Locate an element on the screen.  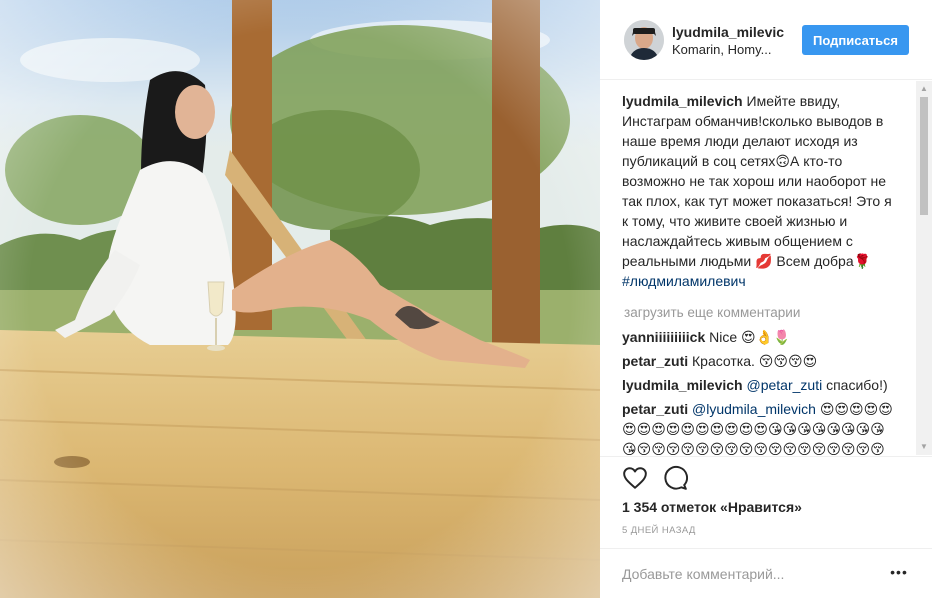
list-item: lyudmila_milevich @petar_zuti спасибо!) is located at coordinates (759, 385).